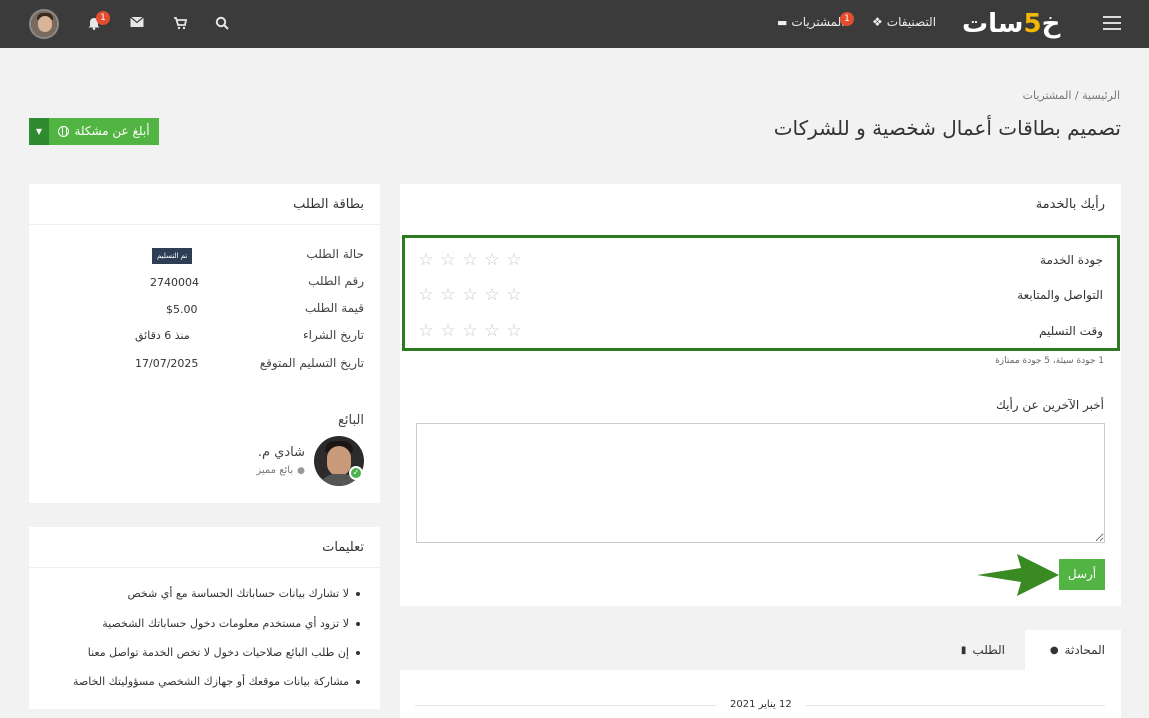 This screenshot has height=718, width=1149. Describe the element at coordinates (1049, 405) in the screenshot. I see `comment-label: أخبر الآخرين عن رأيك` at that location.